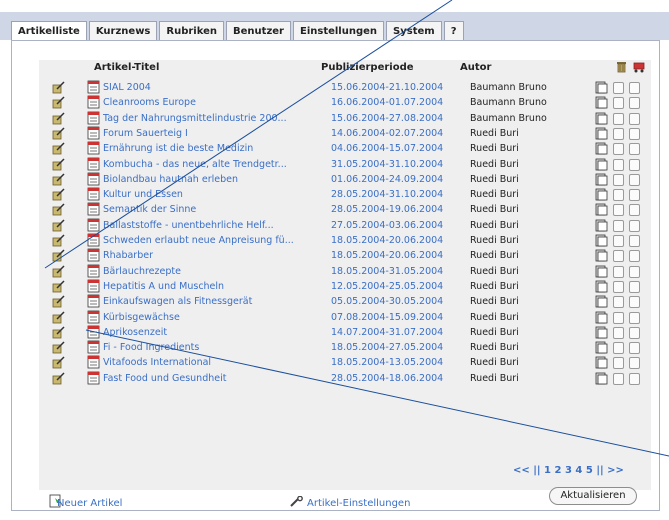 This screenshot has width=669, height=520. What do you see at coordinates (568, 470) in the screenshot?
I see `page-link-3: 3` at bounding box center [568, 470].